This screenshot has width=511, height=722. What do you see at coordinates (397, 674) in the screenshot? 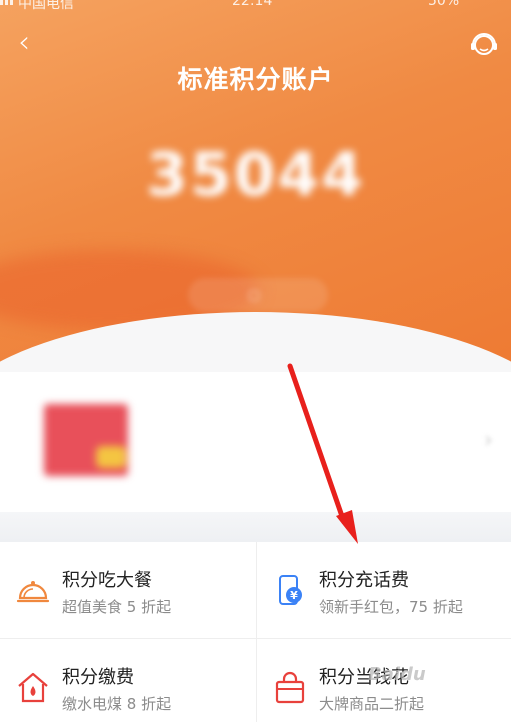
I see `watermark-text: Baidu` at bounding box center [397, 674].